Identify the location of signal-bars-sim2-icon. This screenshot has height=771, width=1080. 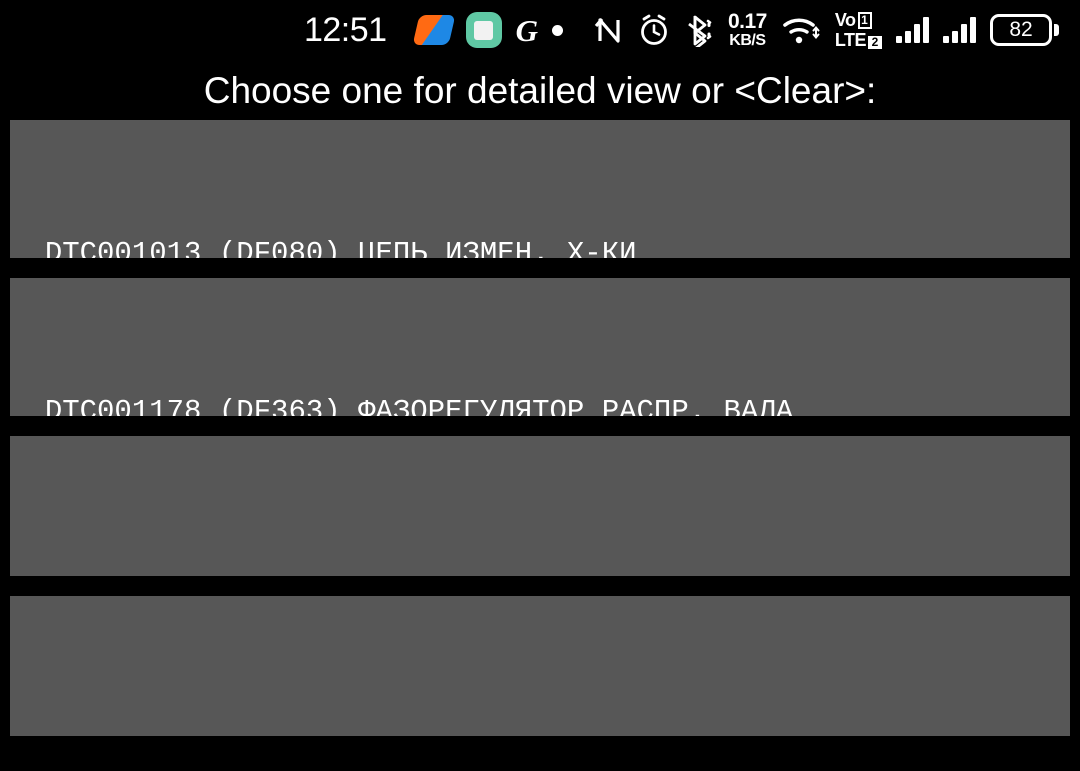
(959, 30).